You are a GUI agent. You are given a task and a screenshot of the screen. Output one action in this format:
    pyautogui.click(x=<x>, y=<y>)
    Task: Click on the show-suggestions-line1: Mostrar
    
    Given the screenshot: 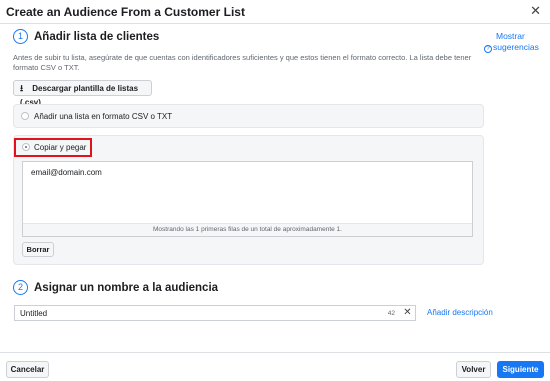 What is the action you would take?
    pyautogui.click(x=510, y=36)
    